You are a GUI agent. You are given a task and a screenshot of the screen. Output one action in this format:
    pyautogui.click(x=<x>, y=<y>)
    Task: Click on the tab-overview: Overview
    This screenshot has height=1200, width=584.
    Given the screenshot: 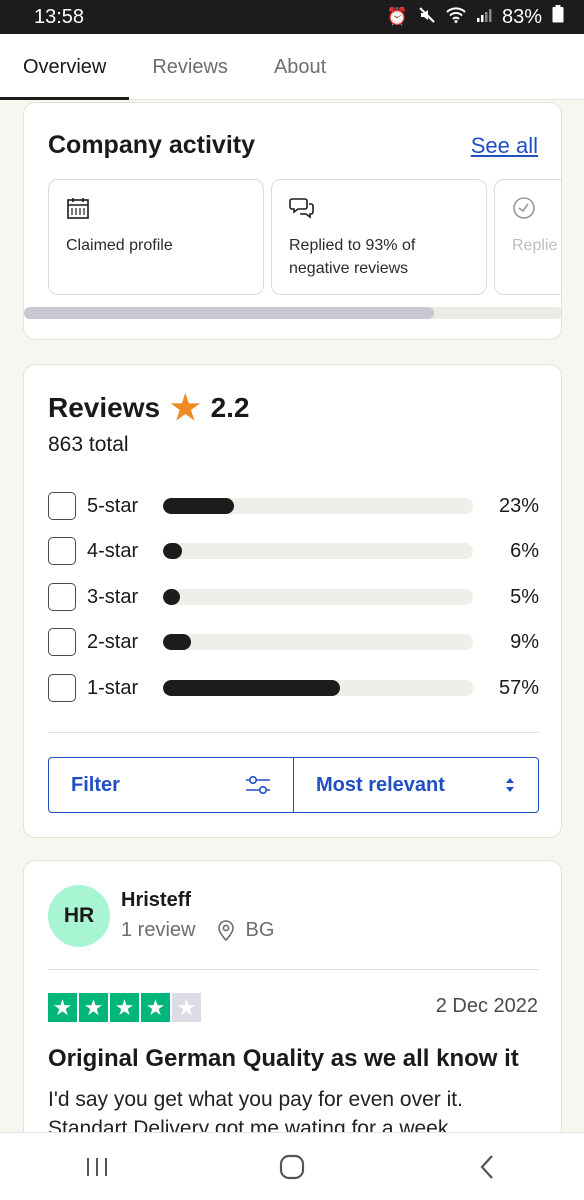 What is the action you would take?
    pyautogui.click(x=65, y=67)
    